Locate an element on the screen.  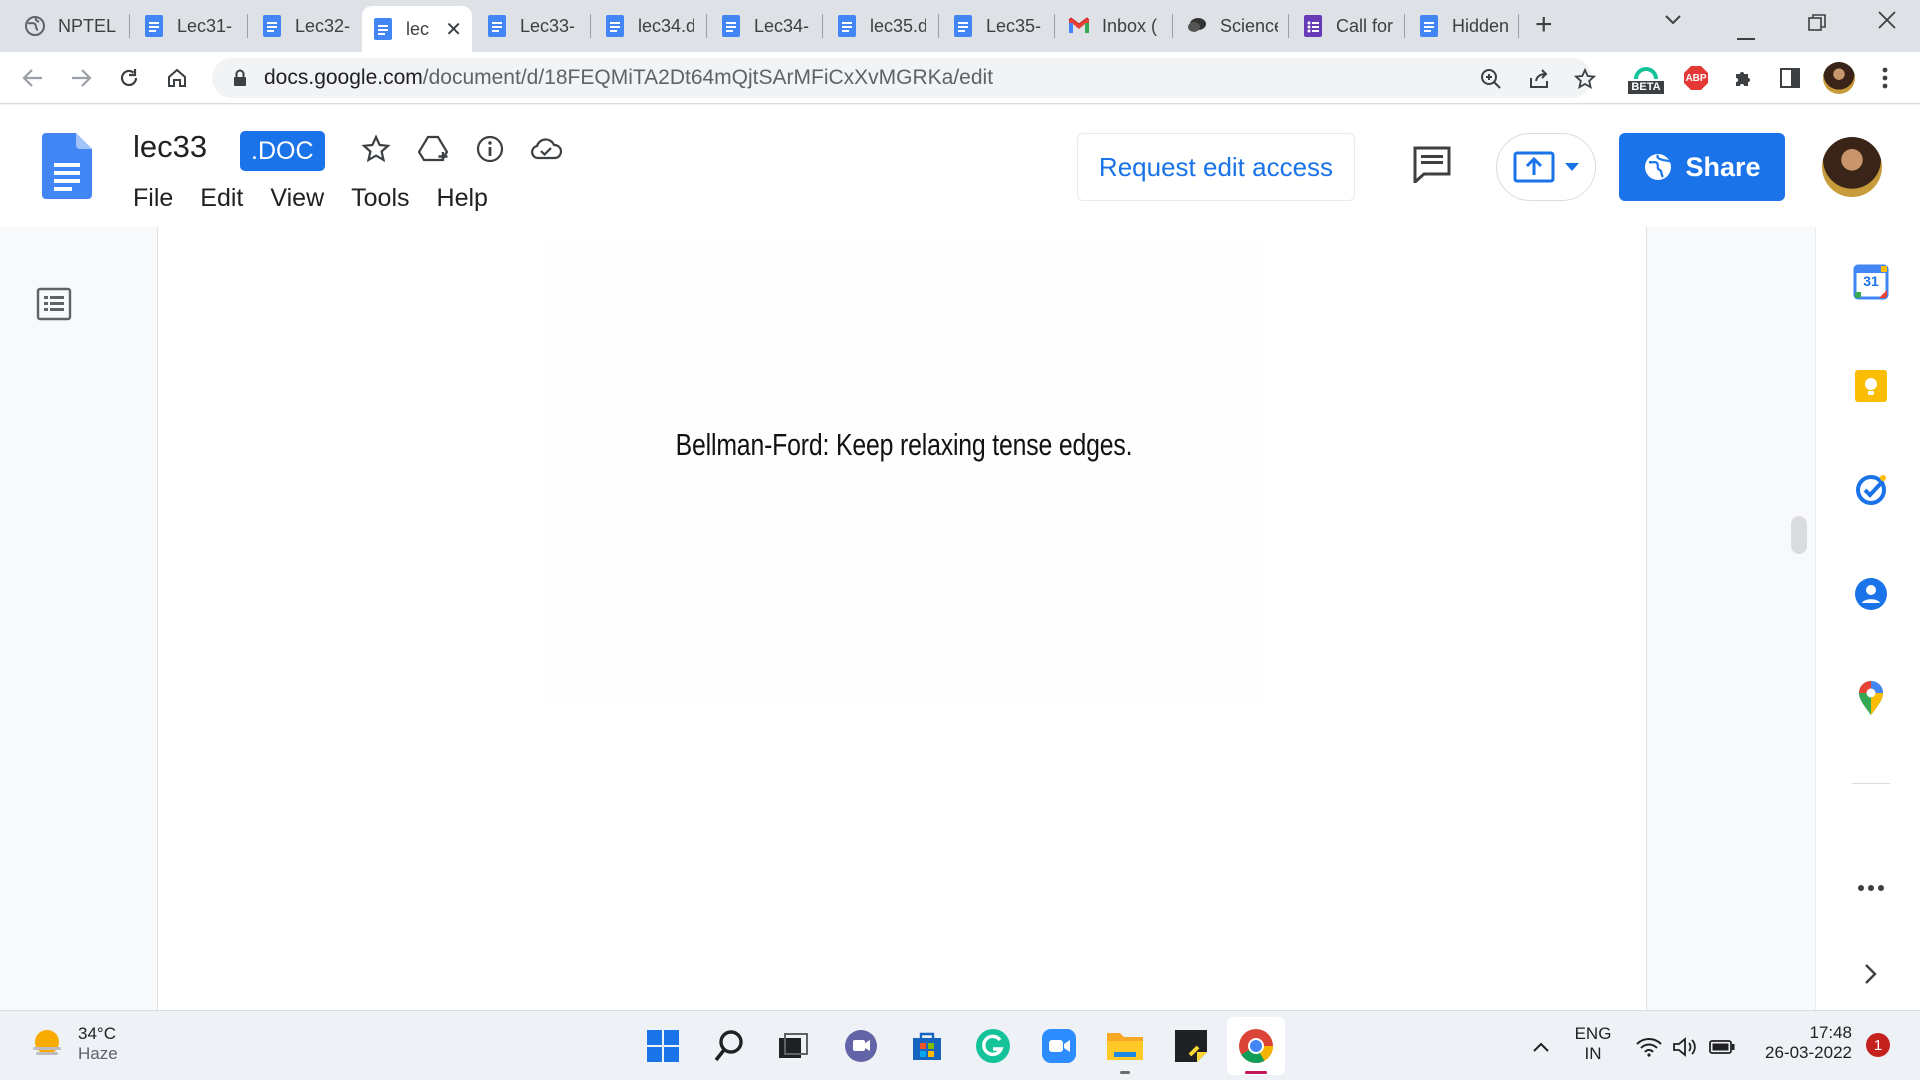
bookmark-star-icon is located at coordinates (1585, 79).